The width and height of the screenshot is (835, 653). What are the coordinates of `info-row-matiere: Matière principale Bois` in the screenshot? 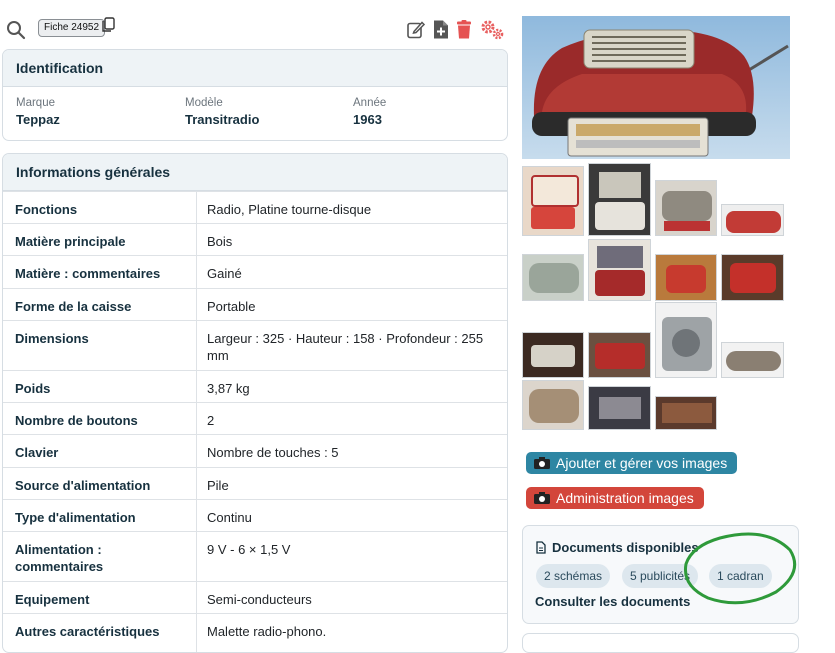 It's located at (255, 239).